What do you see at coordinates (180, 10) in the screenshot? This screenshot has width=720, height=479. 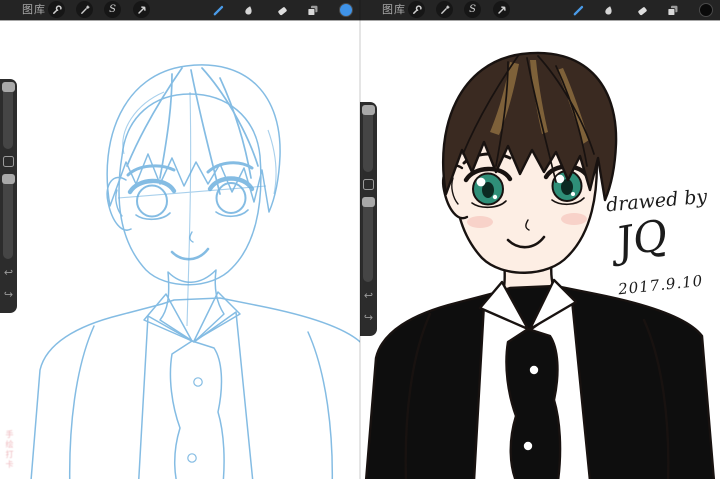 I see `toolbar-left: 图库 S` at bounding box center [180, 10].